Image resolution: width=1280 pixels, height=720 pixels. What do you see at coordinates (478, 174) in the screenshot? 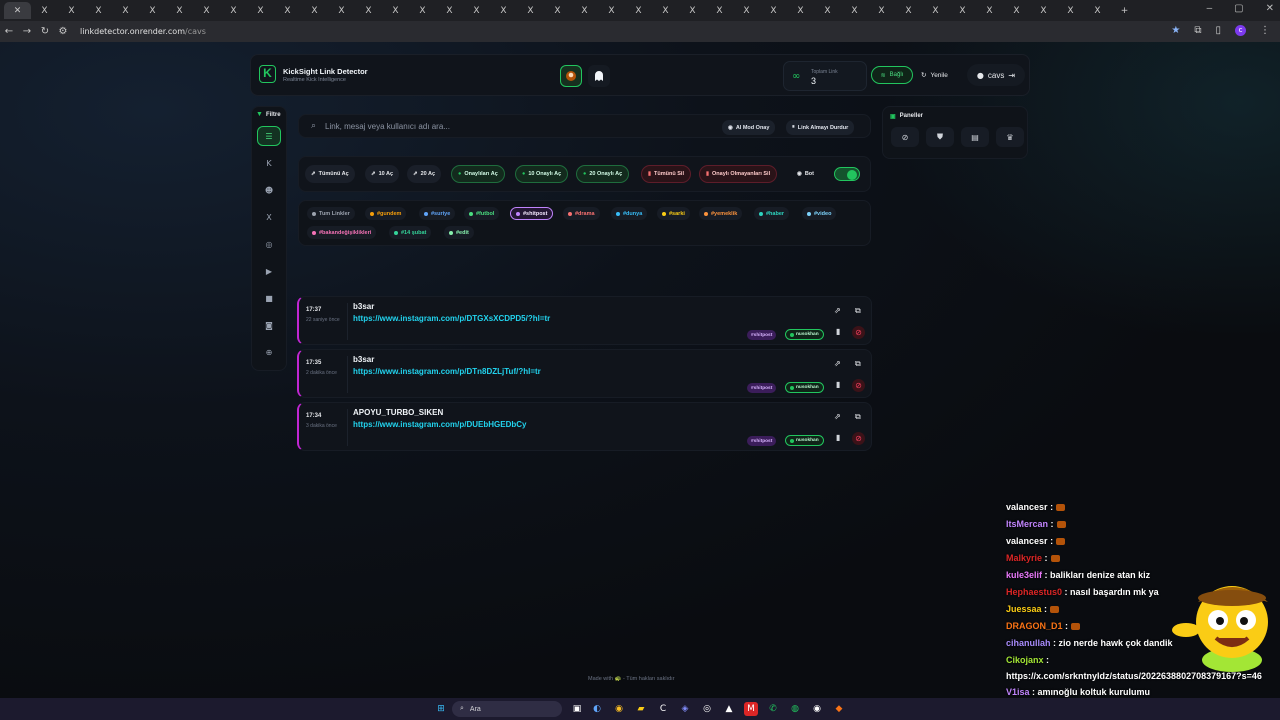
I see `open-approved-button: ● Onaylıları Aç` at bounding box center [478, 174].